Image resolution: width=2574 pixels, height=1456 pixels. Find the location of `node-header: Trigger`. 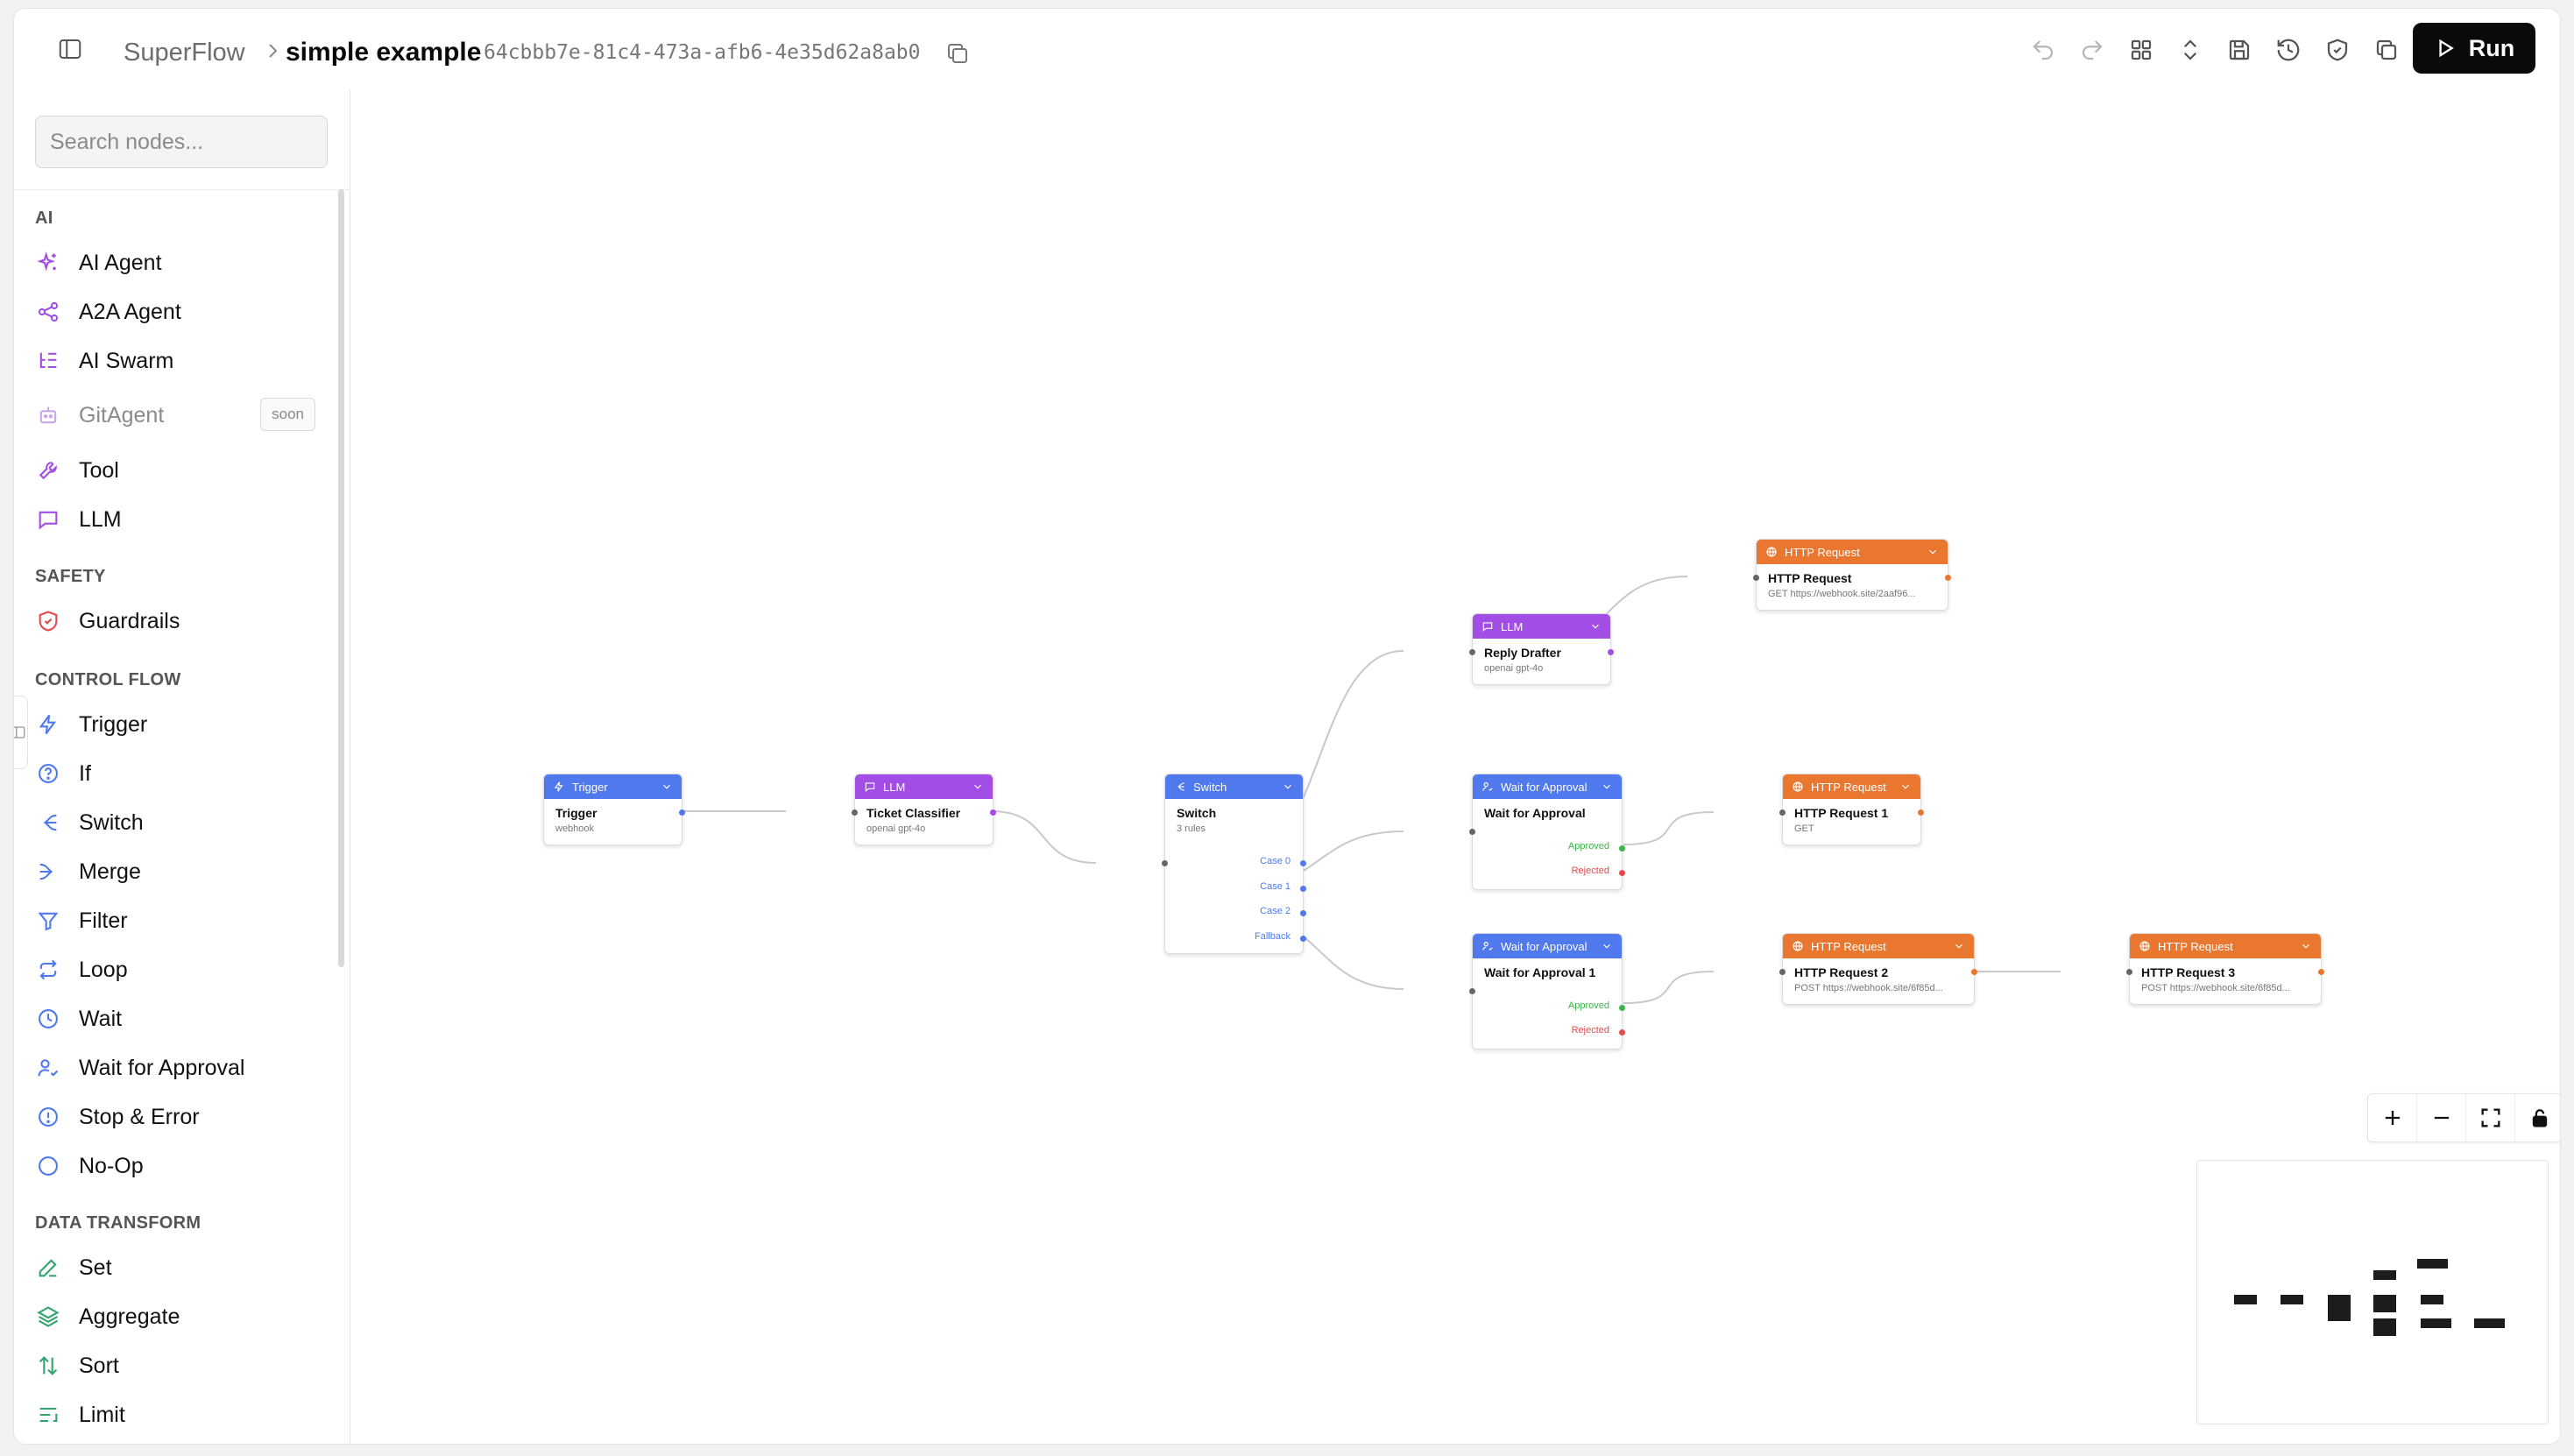

node-header: Trigger is located at coordinates (613, 786).